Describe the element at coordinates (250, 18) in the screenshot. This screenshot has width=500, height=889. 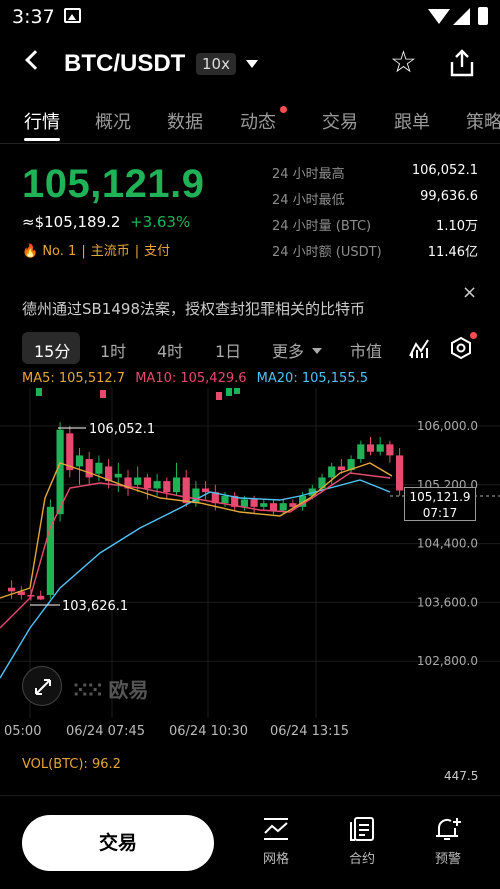
I see `status-bar: 3:37` at that location.